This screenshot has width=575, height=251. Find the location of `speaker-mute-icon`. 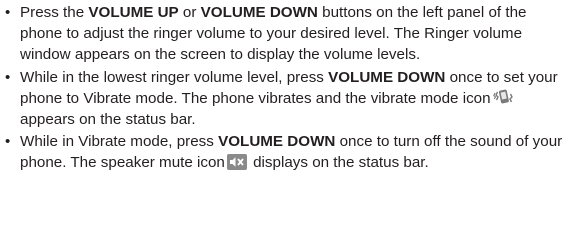

speaker-mute-icon is located at coordinates (236, 162).